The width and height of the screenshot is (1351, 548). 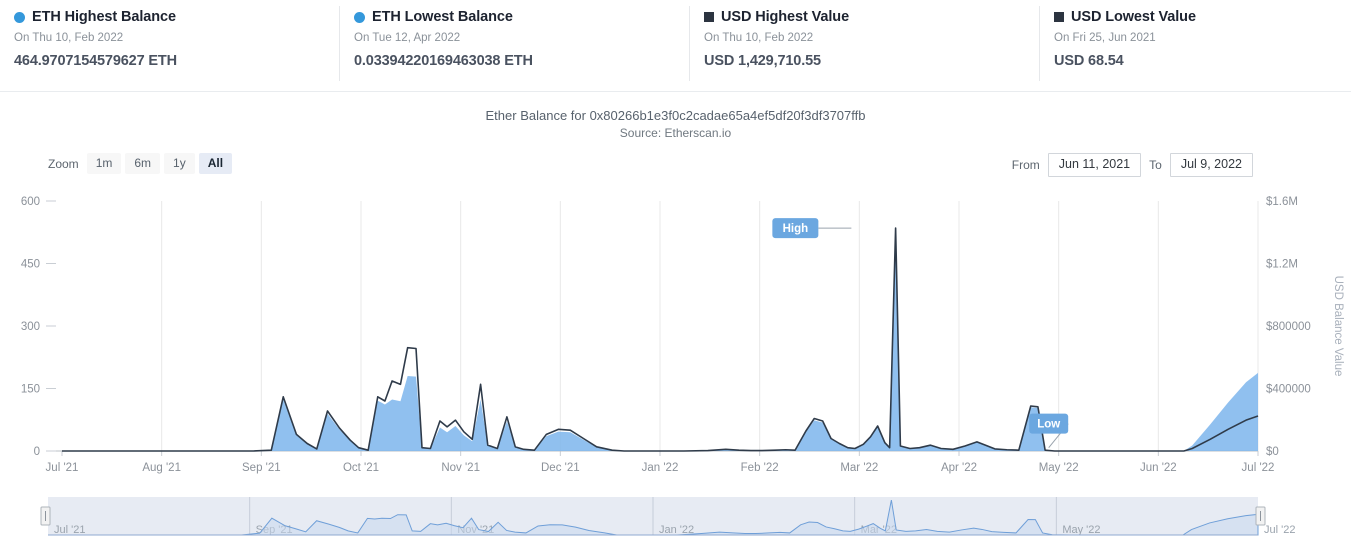 What do you see at coordinates (179, 163) in the screenshot?
I see `zoom-button-1y: 1y` at bounding box center [179, 163].